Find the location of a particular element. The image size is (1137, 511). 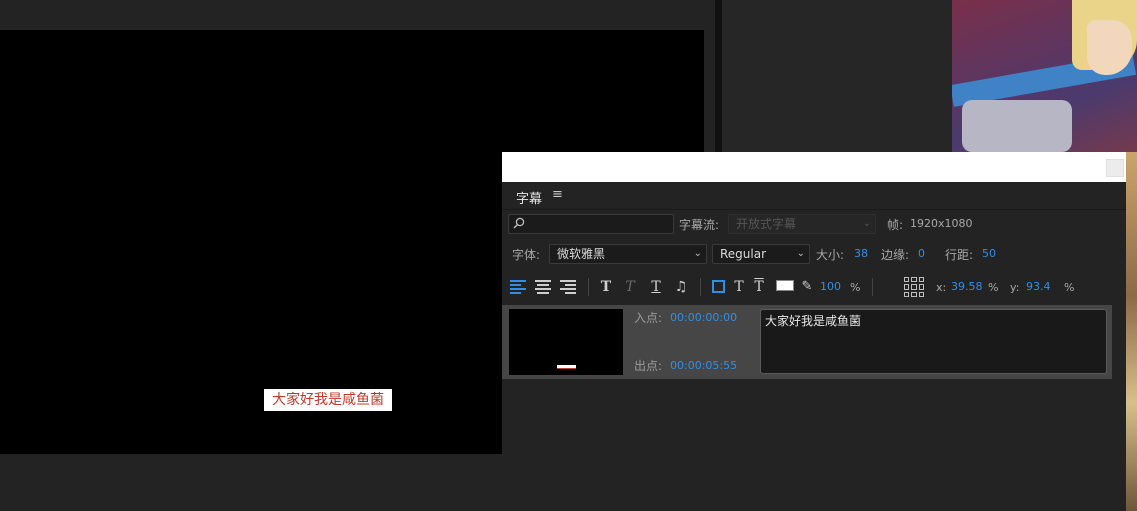

edge-value: 0 is located at coordinates (921, 253).